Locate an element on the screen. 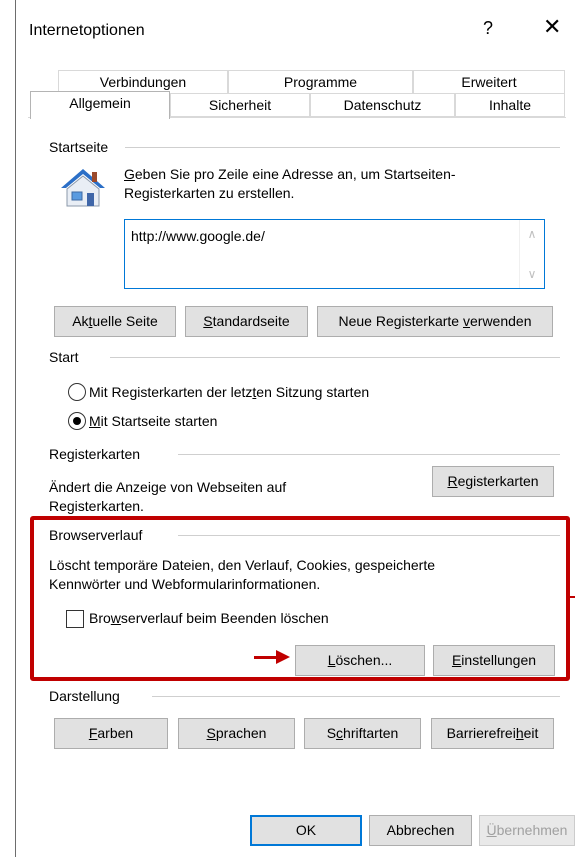 The image size is (575, 857). radio-homepage is located at coordinates (77, 421).